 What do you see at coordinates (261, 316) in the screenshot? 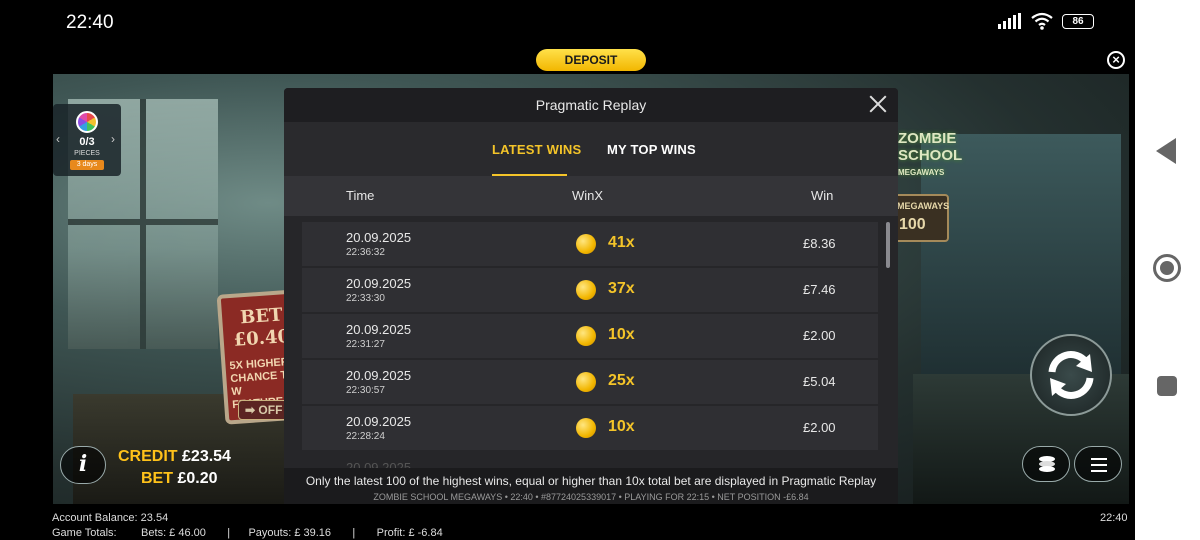
I see `sign-bet-label: BET` at bounding box center [261, 316].